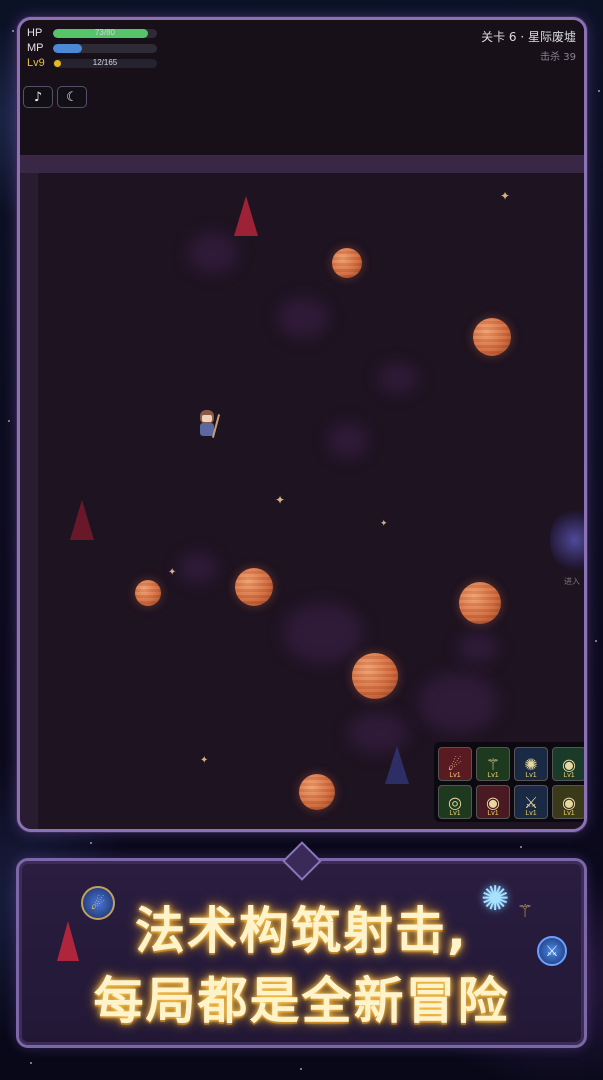 The image size is (603, 1080). What do you see at coordinates (105, 48) in the screenshot?
I see `mp-bar` at bounding box center [105, 48].